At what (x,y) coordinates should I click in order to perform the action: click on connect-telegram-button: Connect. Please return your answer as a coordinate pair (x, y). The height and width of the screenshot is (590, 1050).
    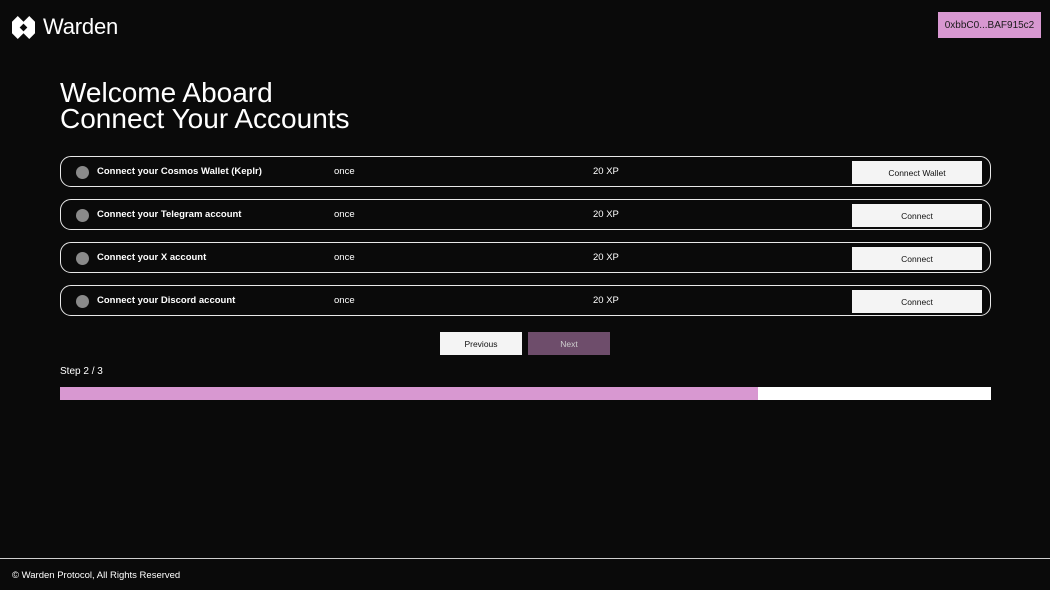
    Looking at the image, I should click on (917, 215).